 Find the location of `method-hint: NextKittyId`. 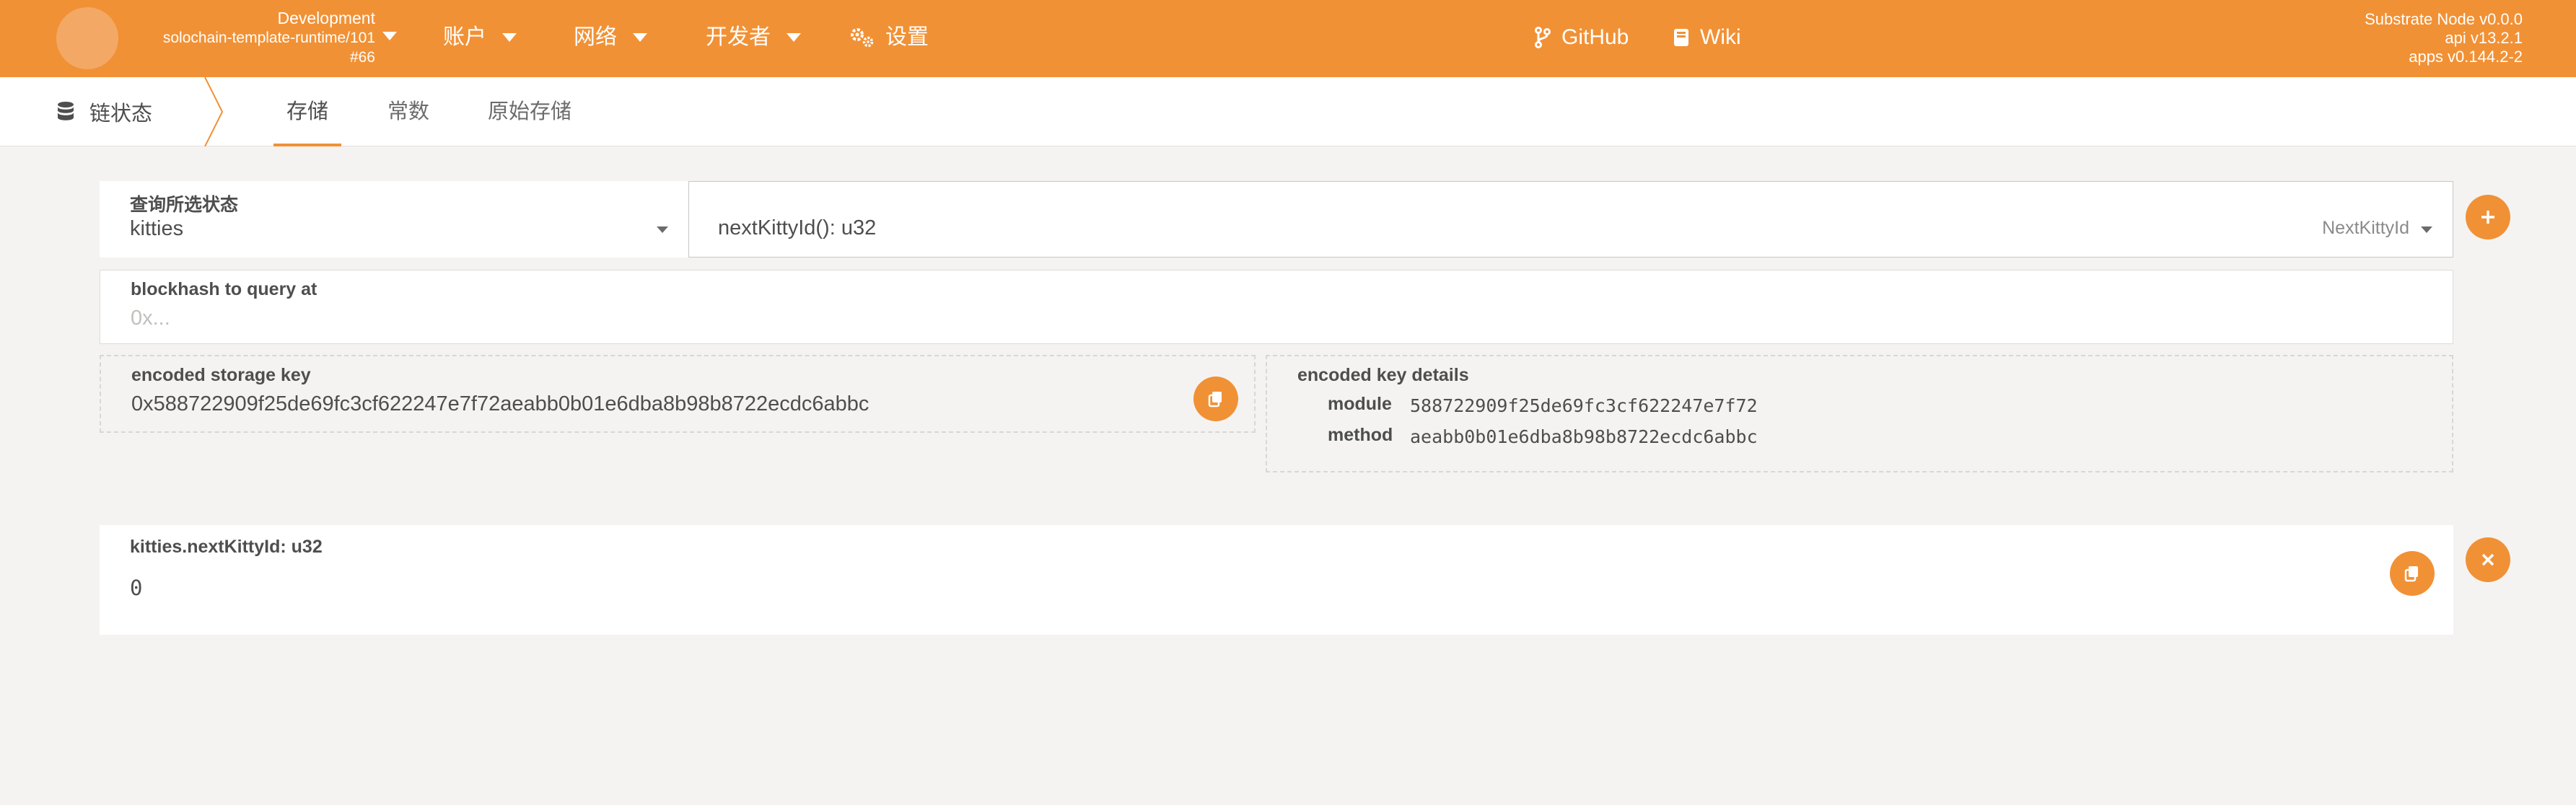

method-hint: NextKittyId is located at coordinates (2365, 228).